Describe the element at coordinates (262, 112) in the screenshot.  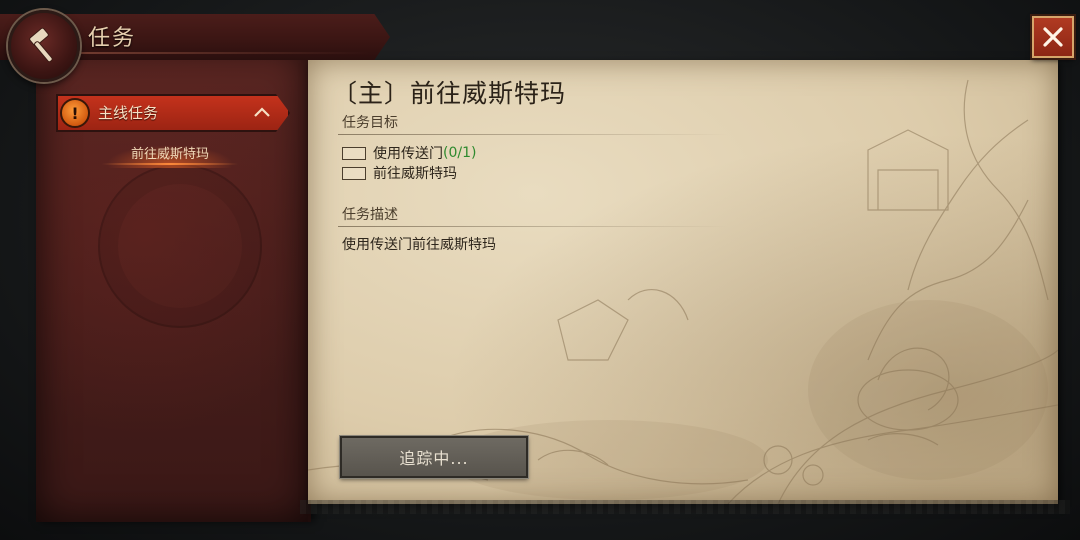
I see `chevron-up-icon` at that location.